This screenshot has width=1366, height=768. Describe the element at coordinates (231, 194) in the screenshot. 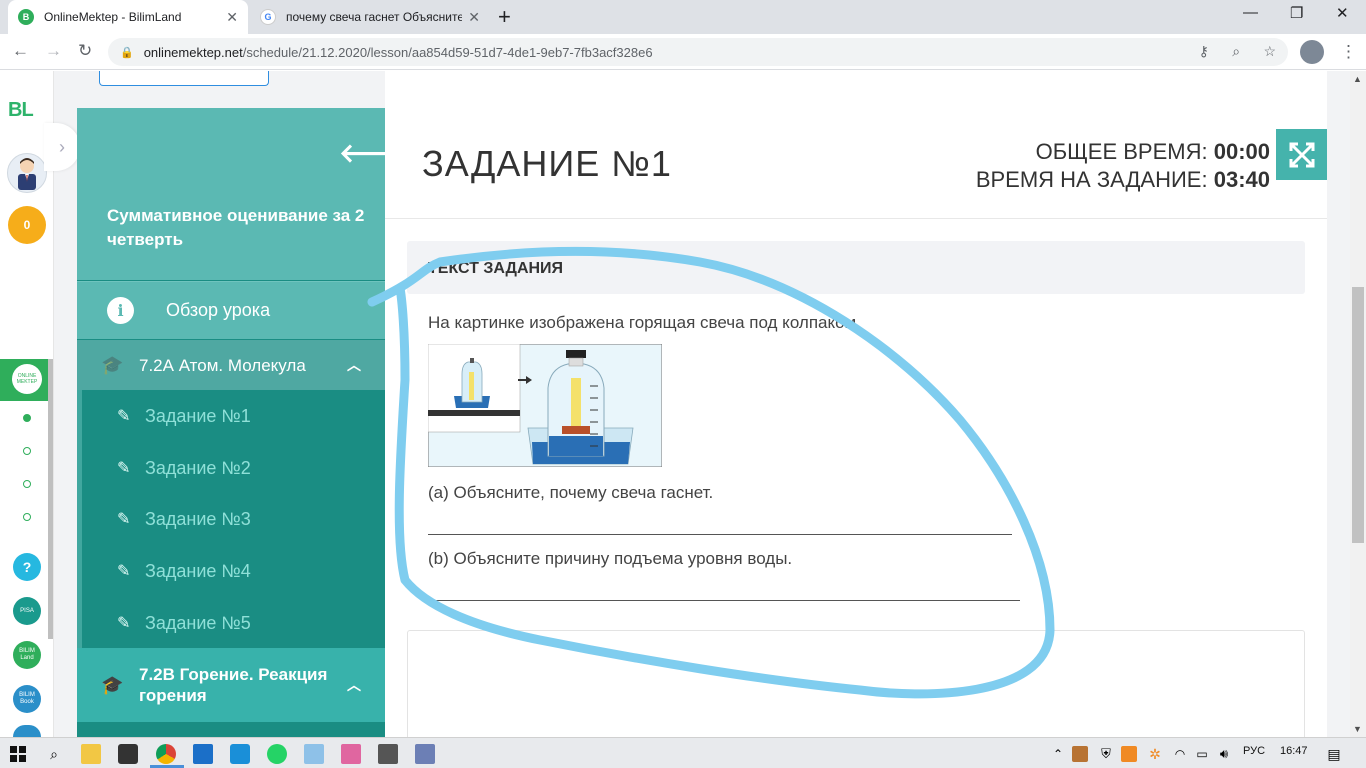

I see `sidebar-header: 🡐 Суммативное оценивание за 2 четверть` at that location.